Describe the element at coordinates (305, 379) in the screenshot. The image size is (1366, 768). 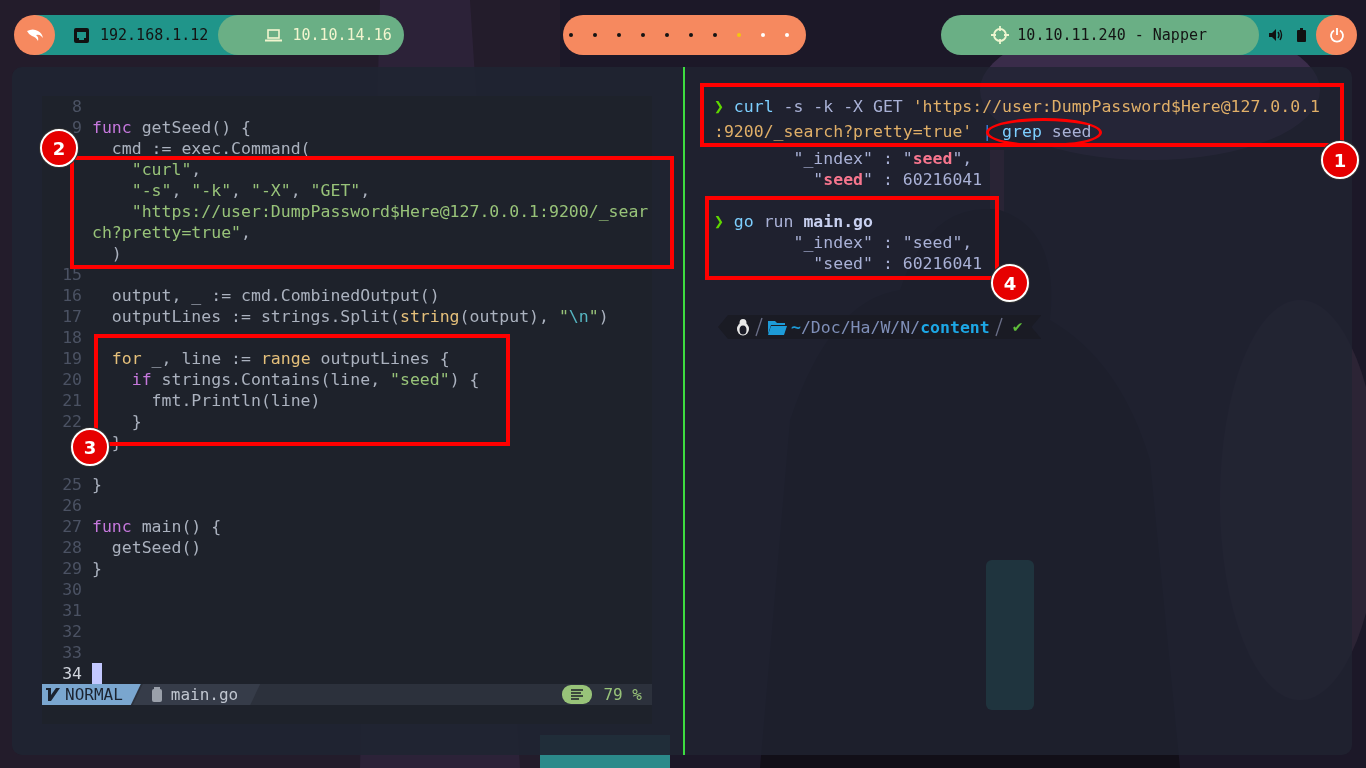
I see `code-line: if strings.Contains(line, "seed") {` at that location.